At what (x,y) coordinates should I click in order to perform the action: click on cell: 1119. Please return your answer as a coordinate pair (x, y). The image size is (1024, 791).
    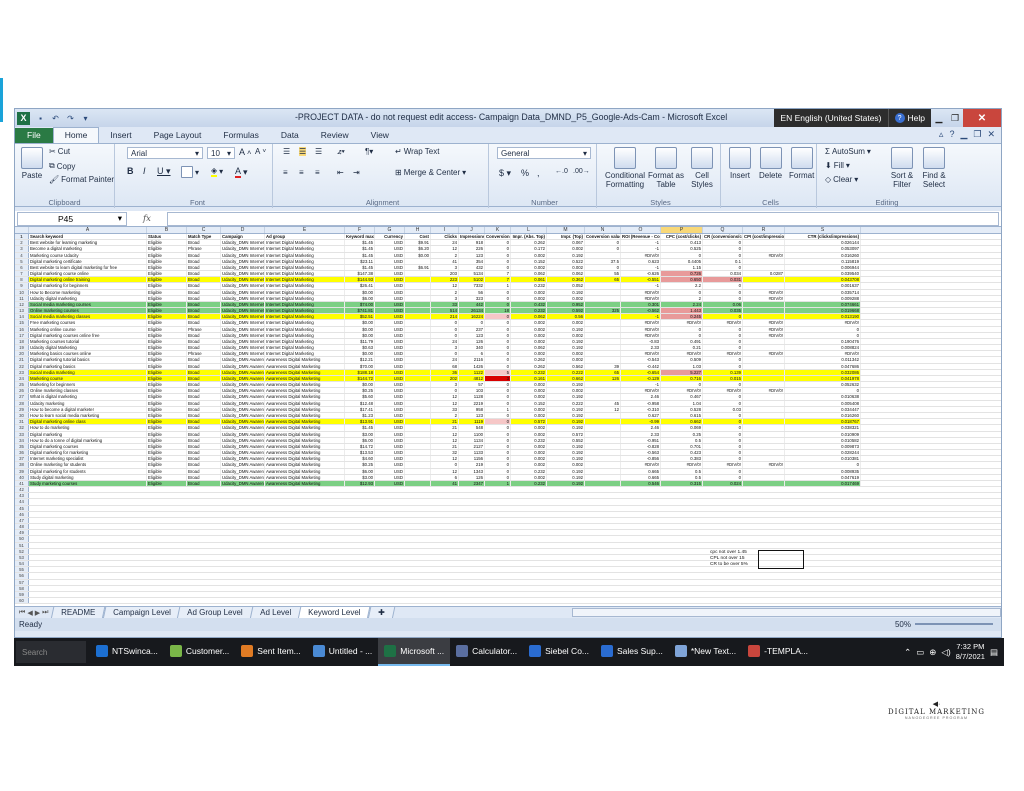
    Looking at the image, I should click on (472, 422).